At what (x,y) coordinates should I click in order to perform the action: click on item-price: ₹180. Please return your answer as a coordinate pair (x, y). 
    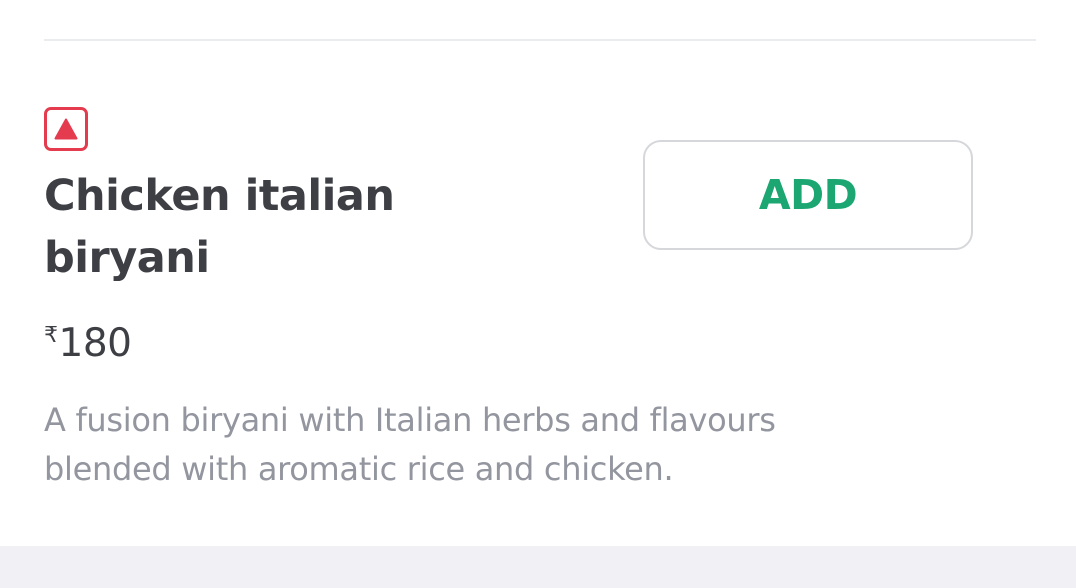
    Looking at the image, I should click on (88, 340).